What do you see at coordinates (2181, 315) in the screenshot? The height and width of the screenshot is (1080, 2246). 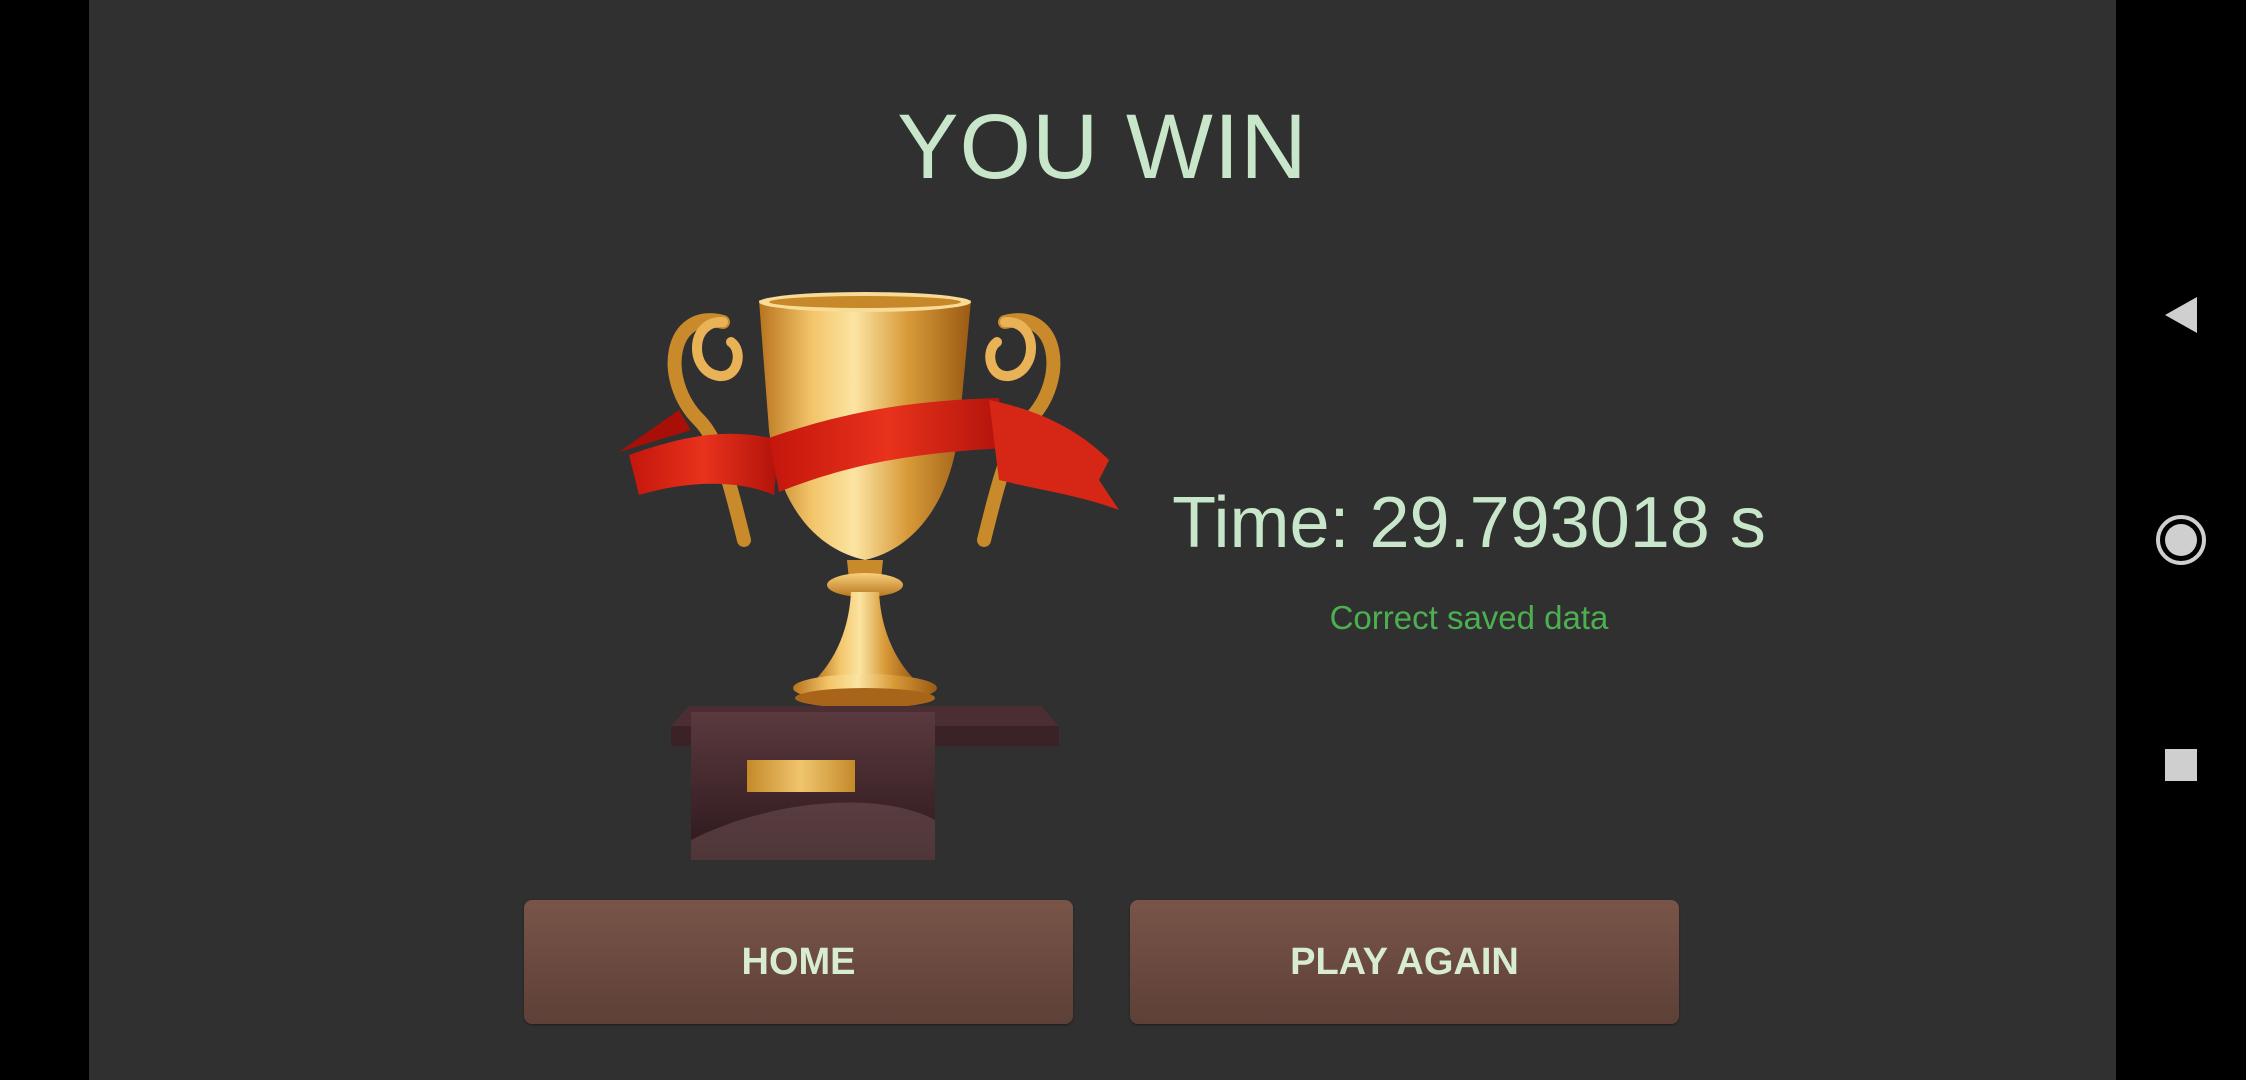 I see `back-triangle-icon` at bounding box center [2181, 315].